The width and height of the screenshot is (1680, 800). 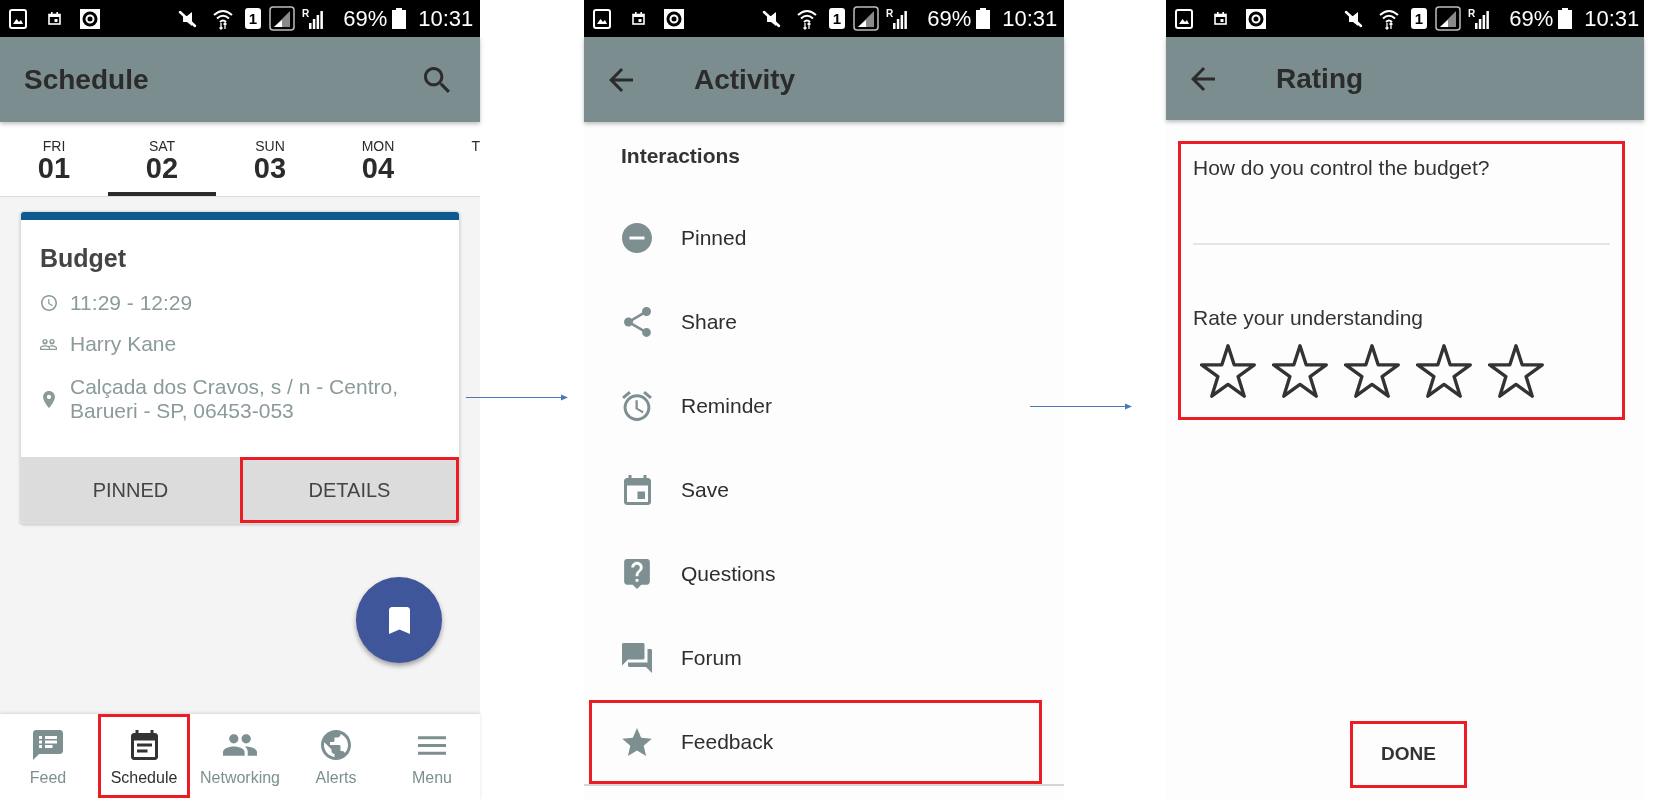 What do you see at coordinates (48, 745) in the screenshot?
I see `notes-bubble-icon` at bounding box center [48, 745].